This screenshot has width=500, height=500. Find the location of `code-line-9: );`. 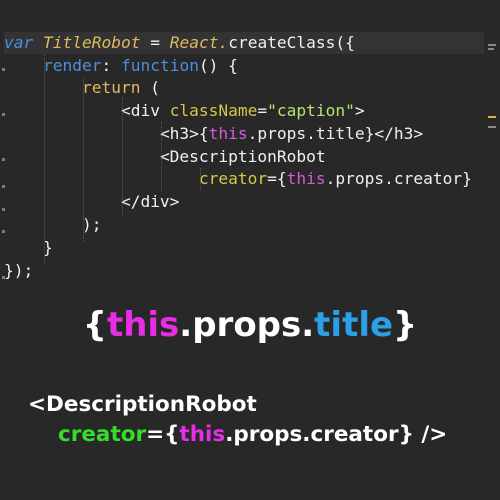

code-line-9: ); is located at coordinates (91, 224).